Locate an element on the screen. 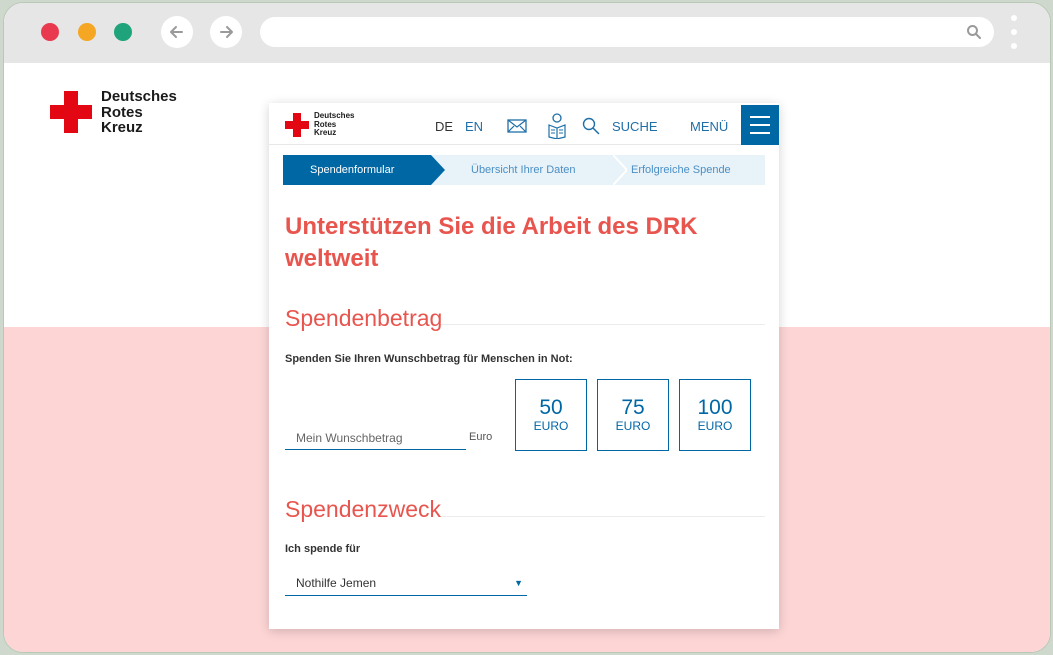  step-data-overview: Übersicht Ihrer Daten is located at coordinates (523, 170).